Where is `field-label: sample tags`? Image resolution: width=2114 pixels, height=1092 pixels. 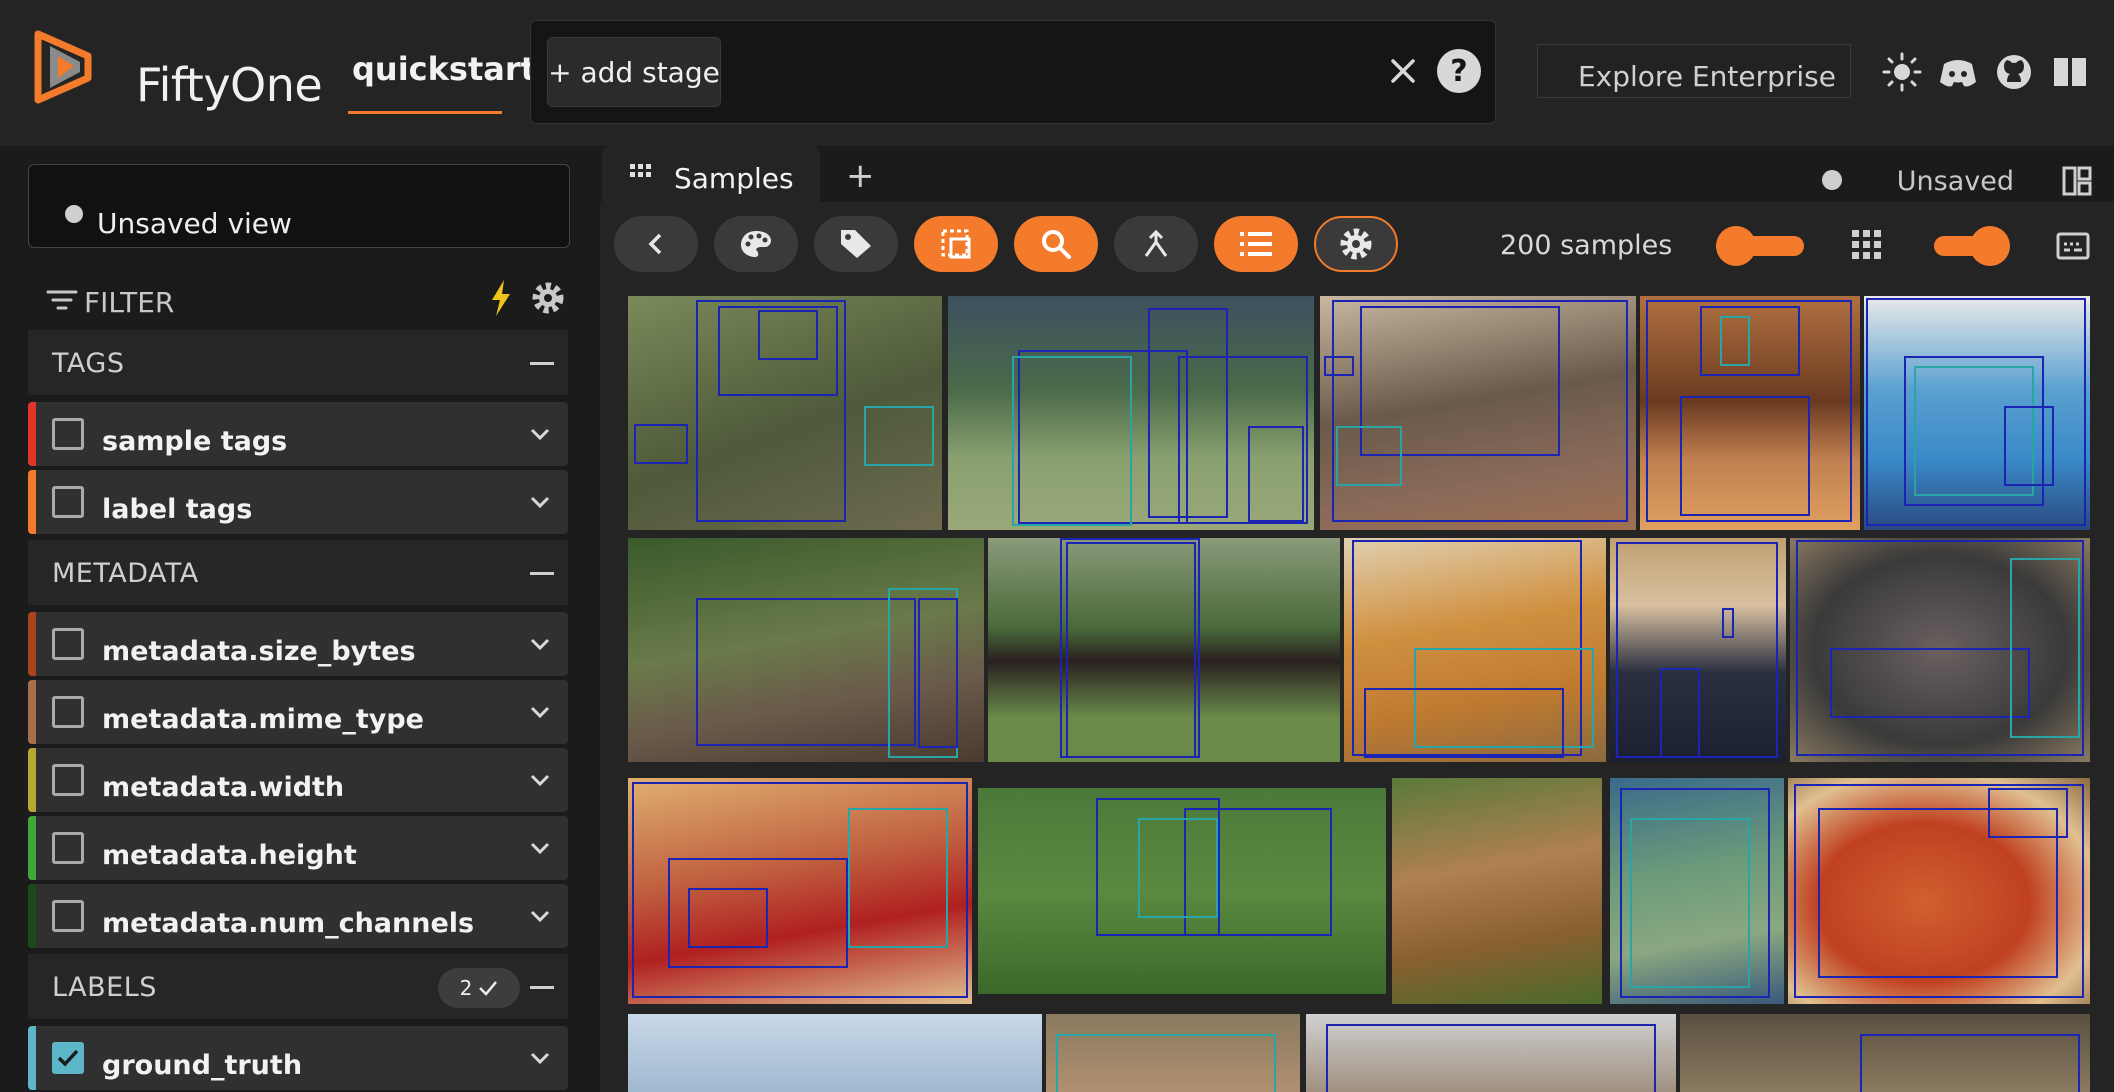 field-label: sample tags is located at coordinates (195, 441).